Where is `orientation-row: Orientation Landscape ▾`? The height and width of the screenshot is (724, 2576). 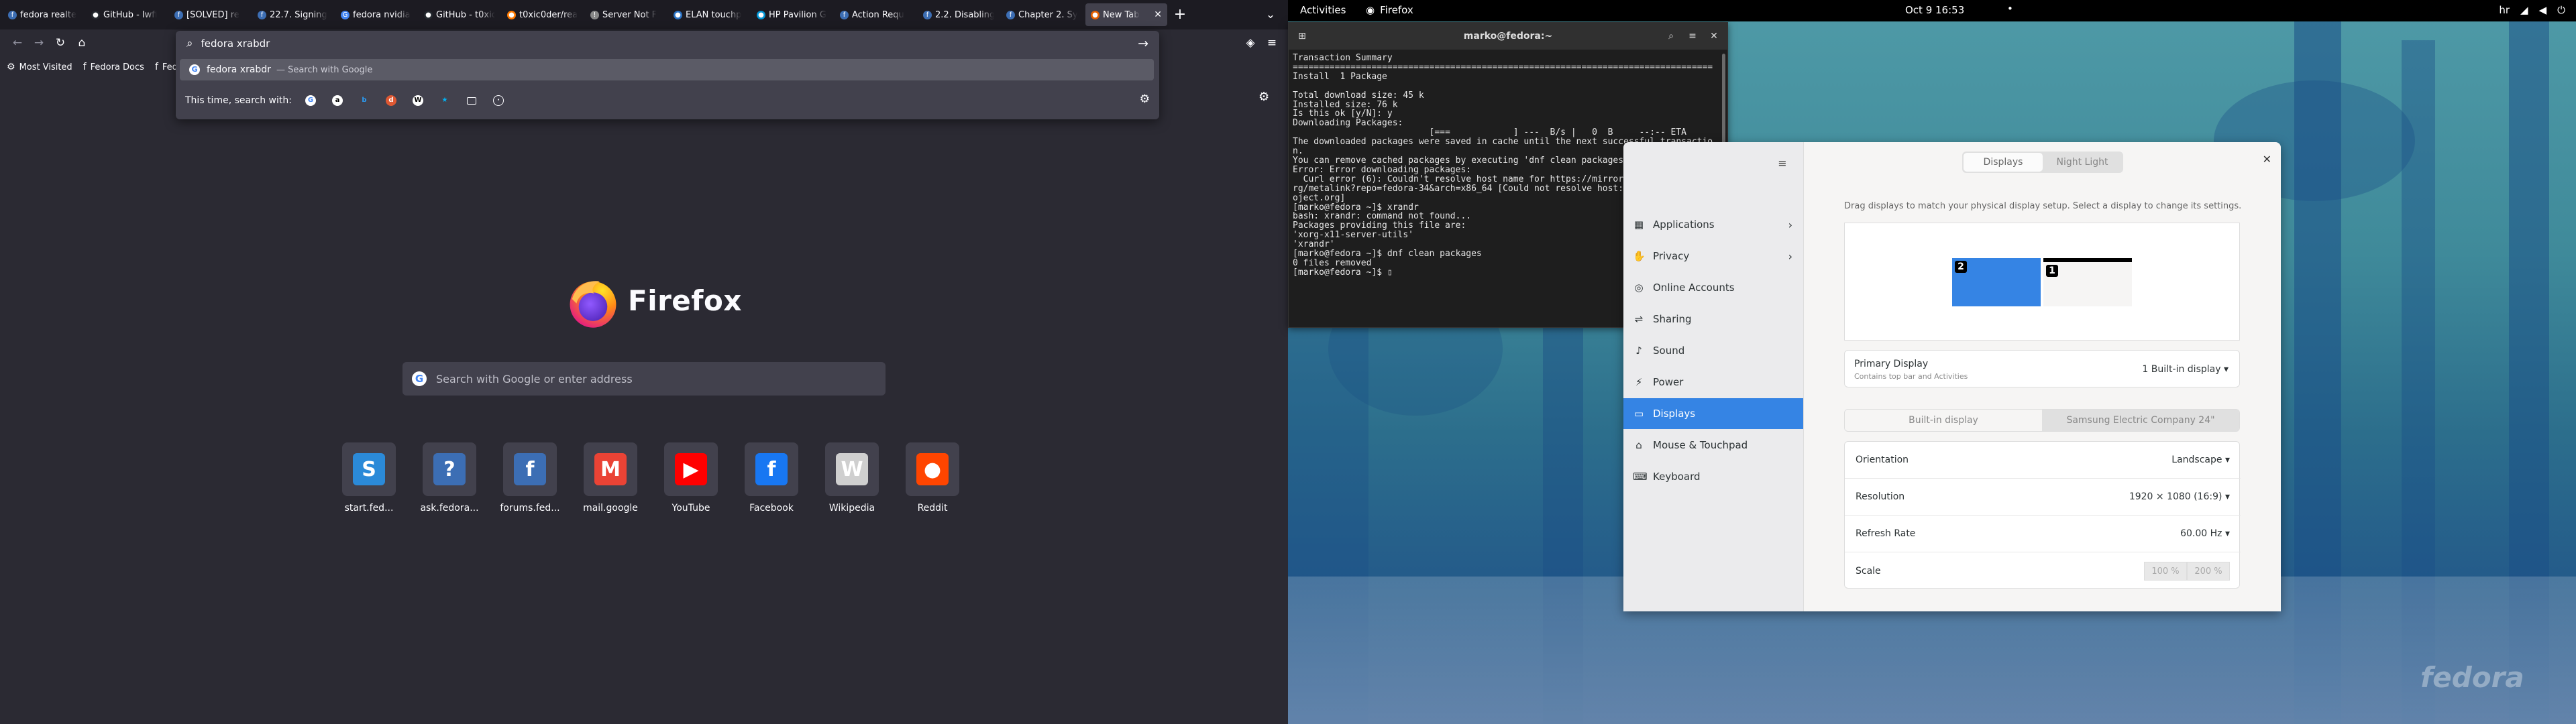
orientation-row: Orientation Landscape ▾ is located at coordinates (2043, 460).